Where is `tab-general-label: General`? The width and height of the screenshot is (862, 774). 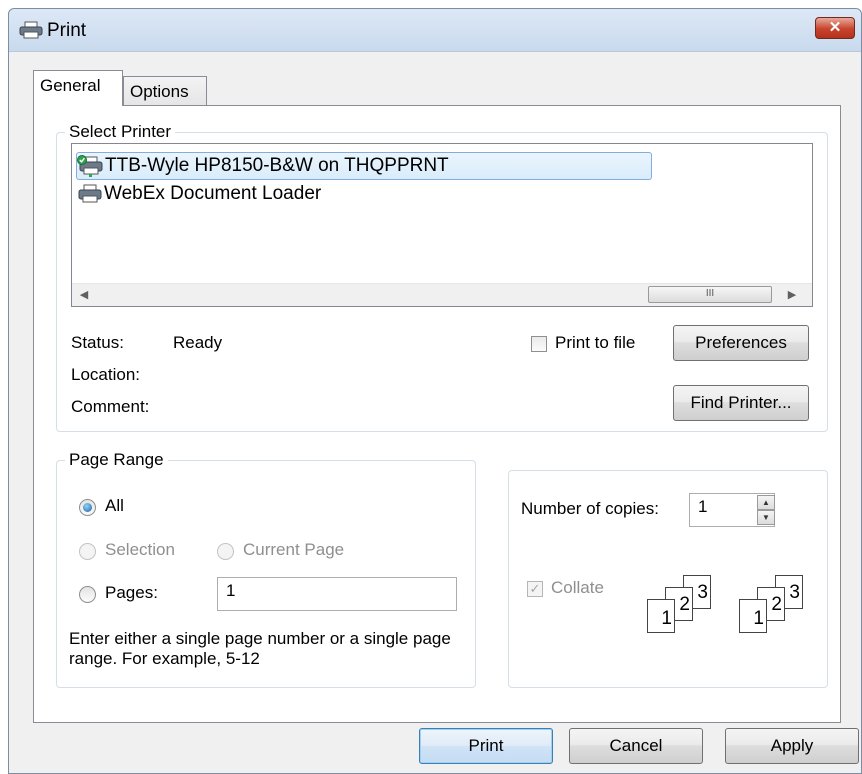
tab-general-label: General is located at coordinates (70, 85).